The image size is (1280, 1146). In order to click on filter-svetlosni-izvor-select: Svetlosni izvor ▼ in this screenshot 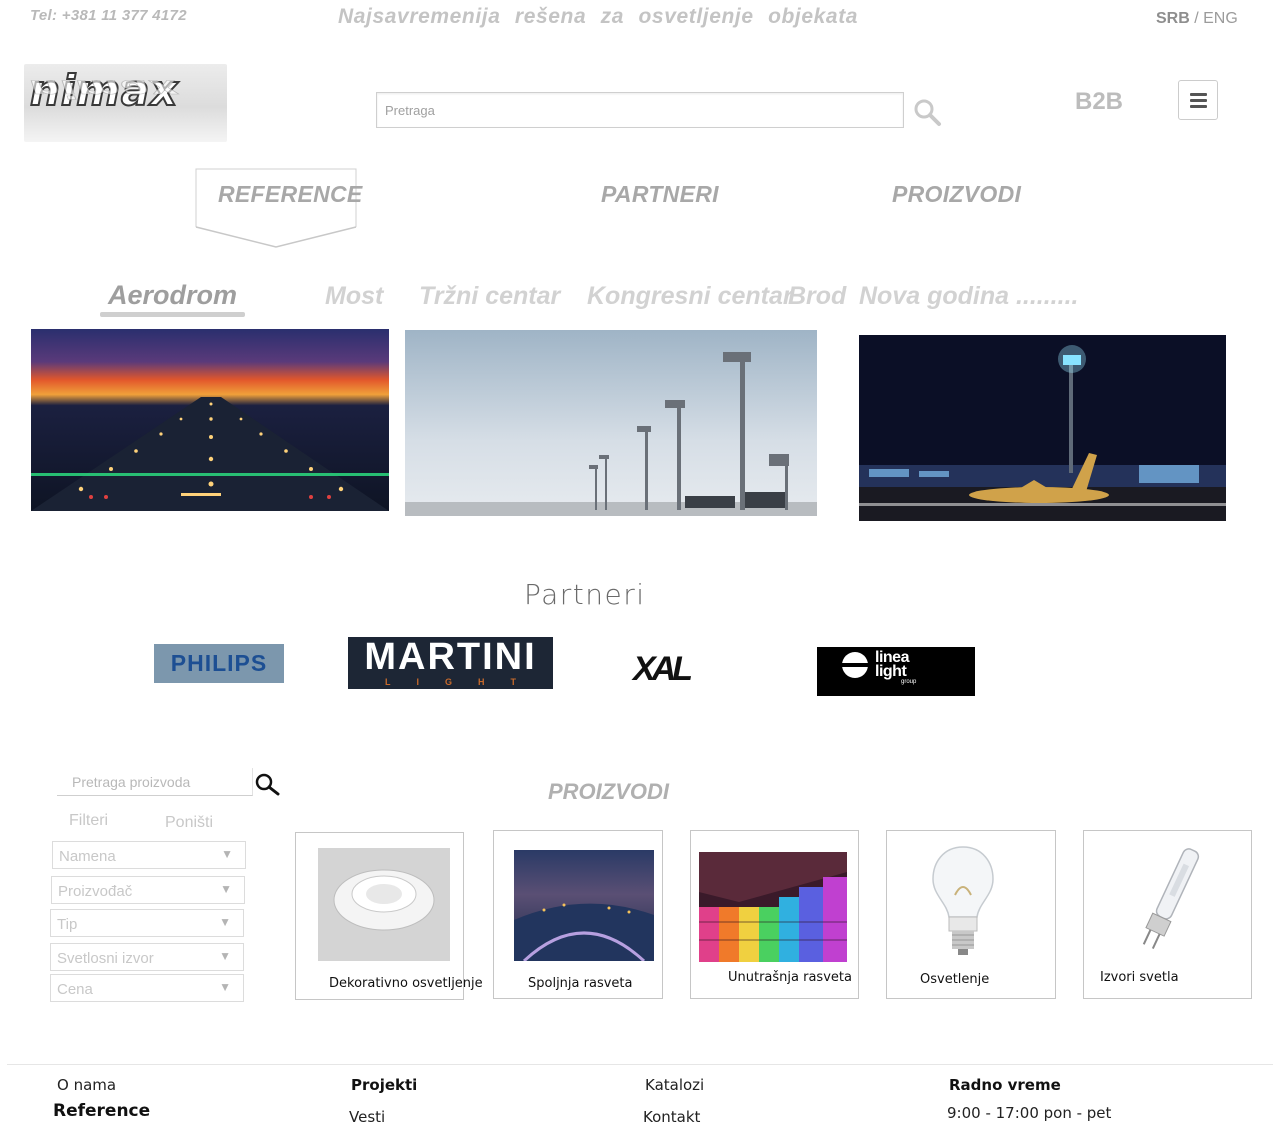, I will do `click(147, 957)`.